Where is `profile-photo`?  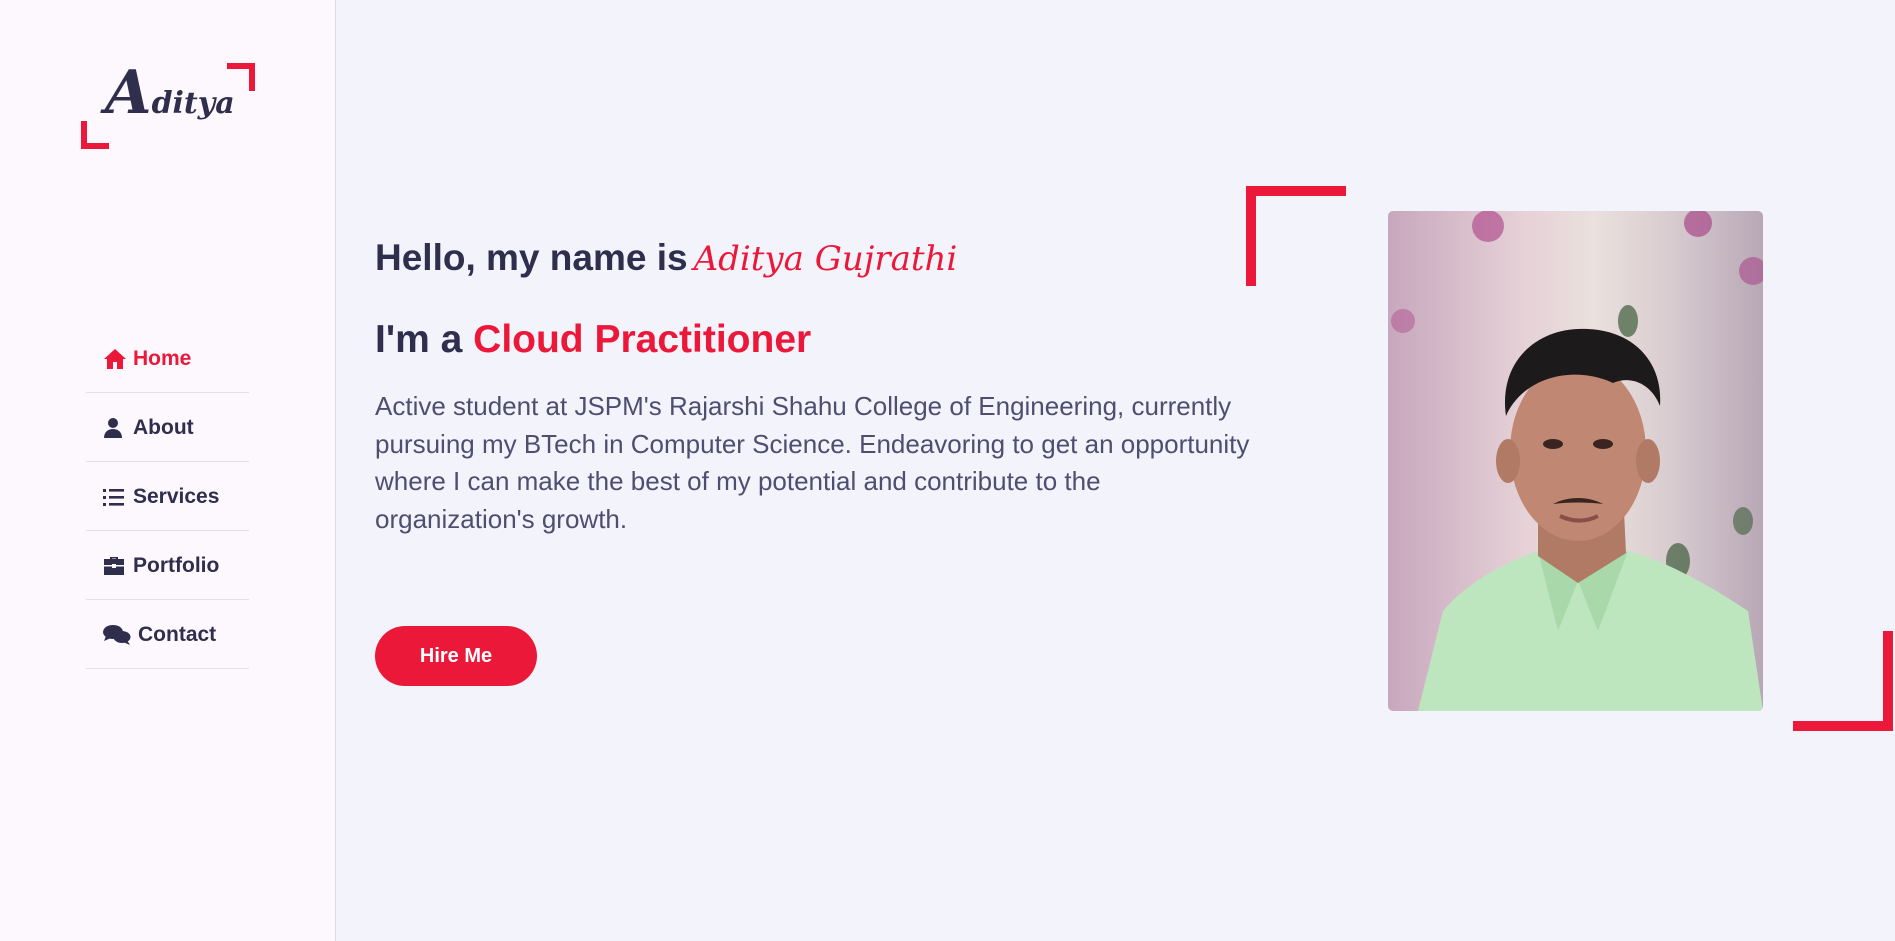
profile-photo is located at coordinates (1575, 461).